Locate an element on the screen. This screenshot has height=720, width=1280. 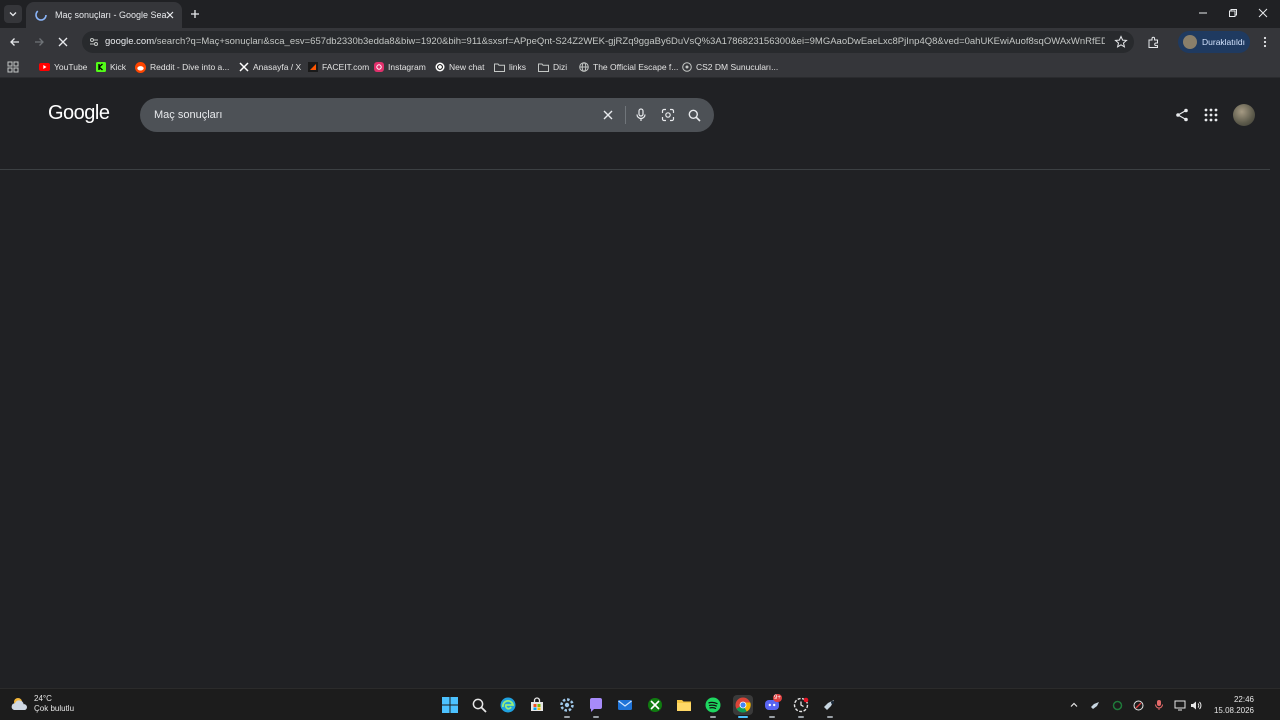
start-button is located at coordinates (450, 705).